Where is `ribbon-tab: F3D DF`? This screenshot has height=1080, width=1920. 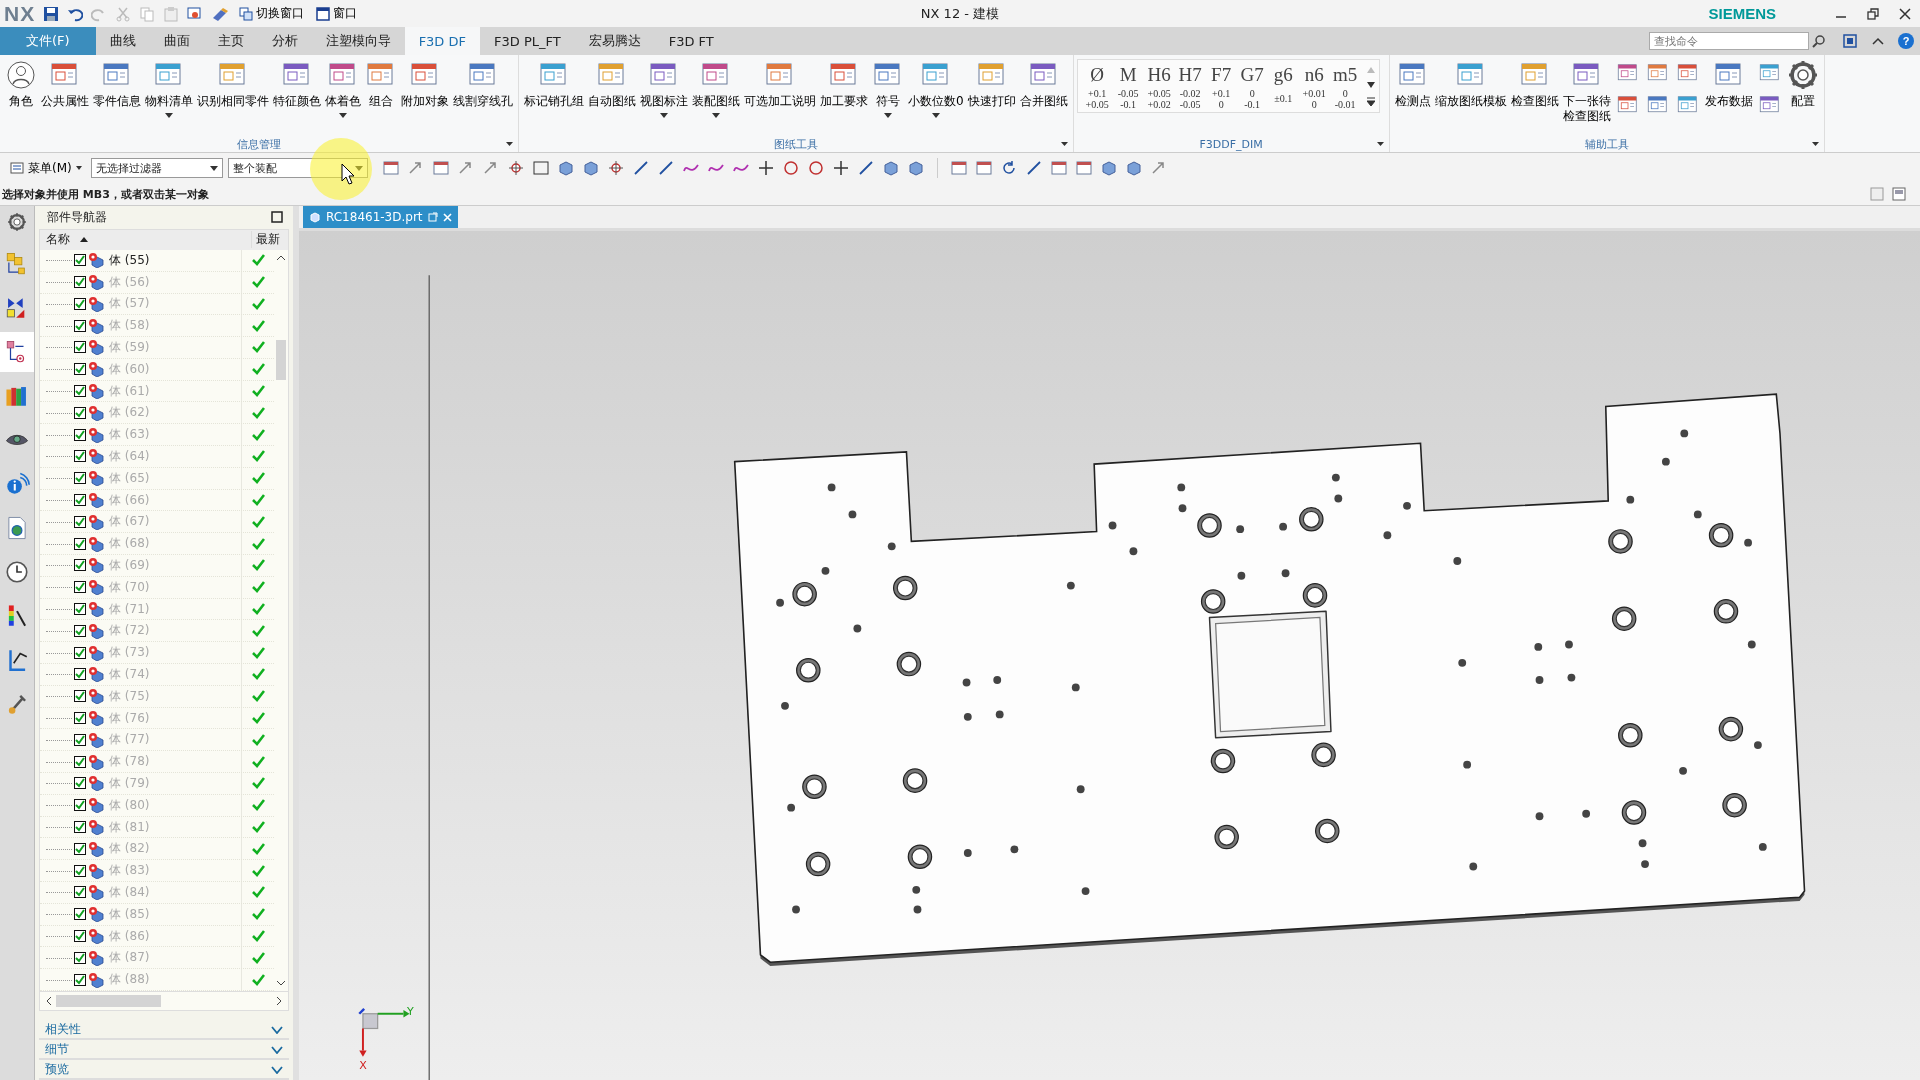
ribbon-tab: F3D DF is located at coordinates (442, 41).